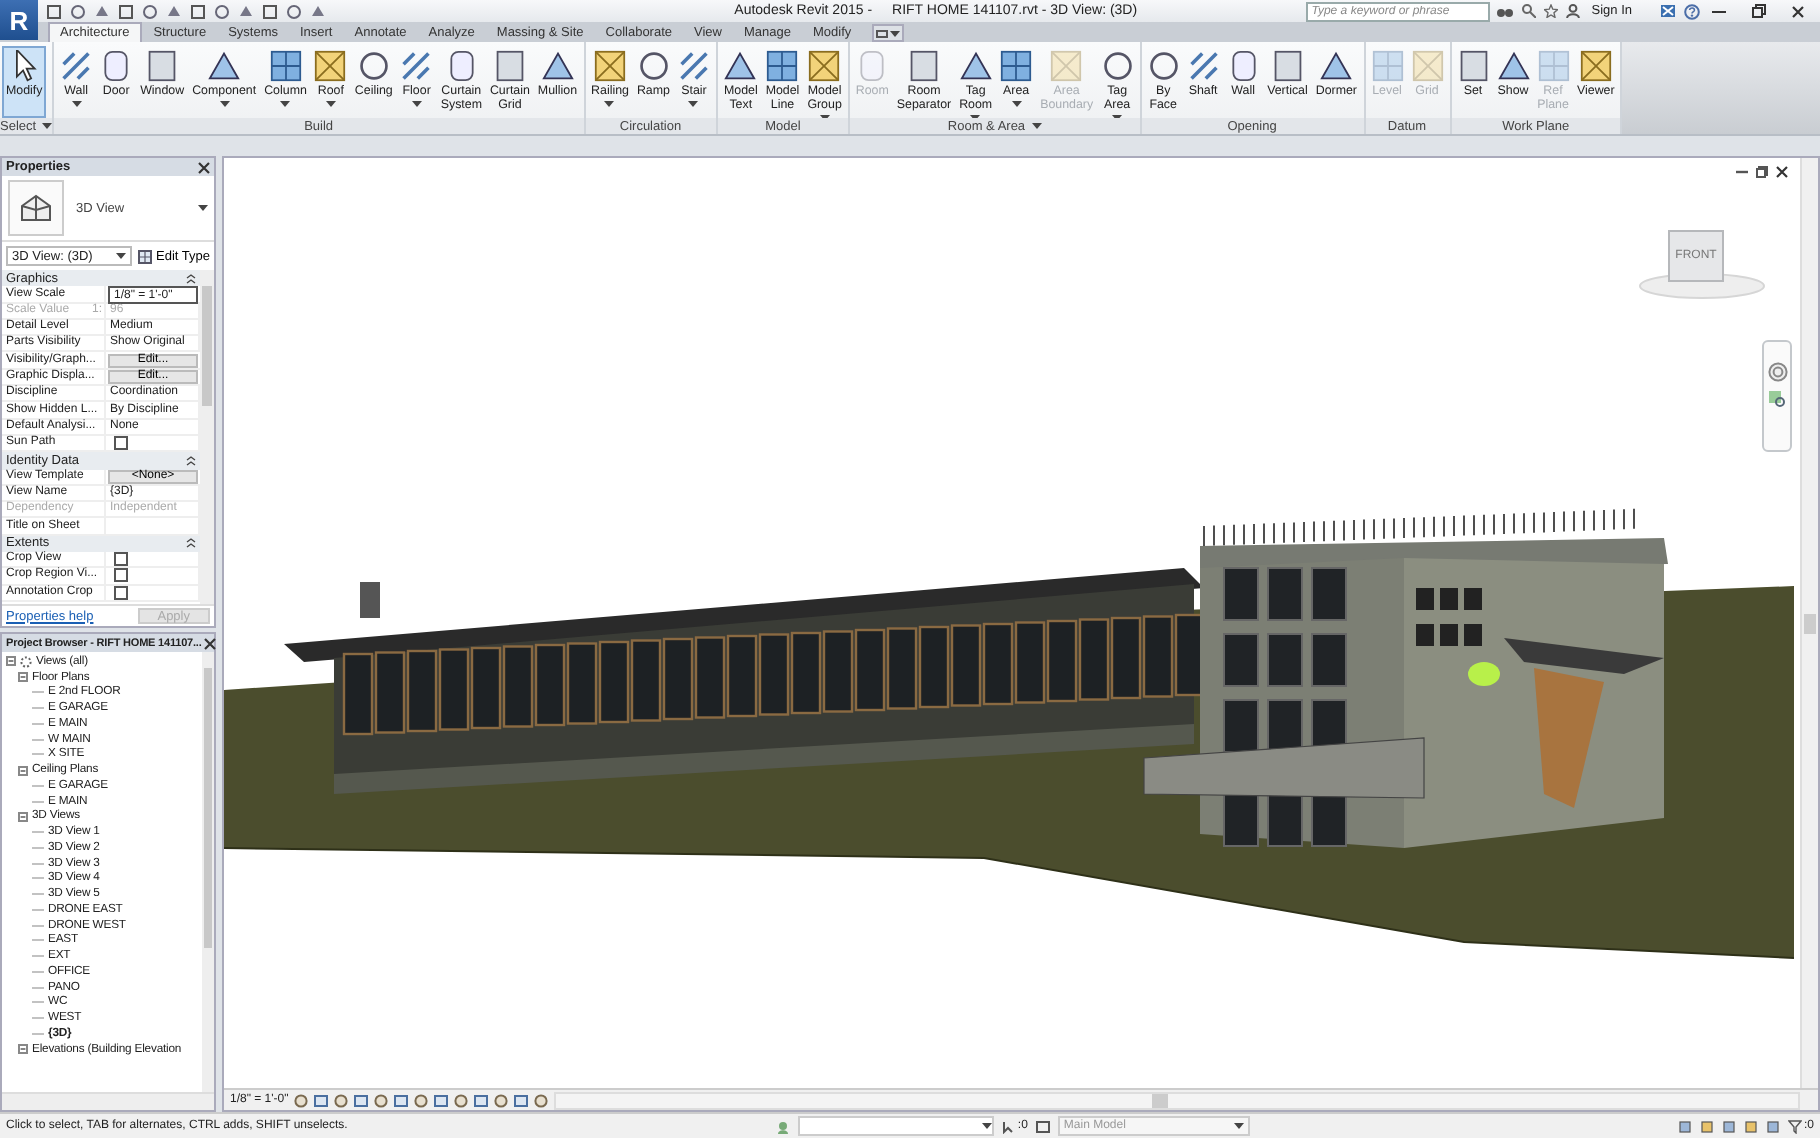 The height and width of the screenshot is (1138, 1820). I want to click on house-icon, so click(36, 208).